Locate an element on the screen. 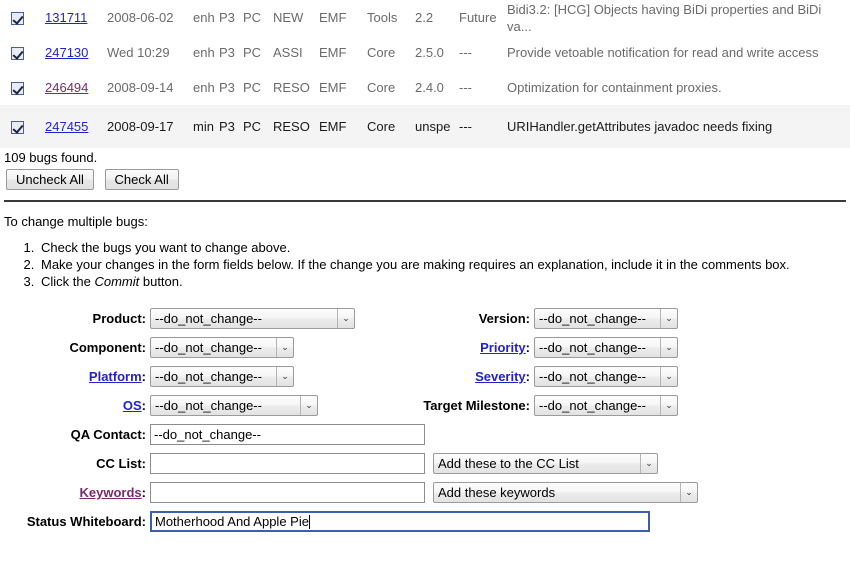 This screenshot has width=850, height=562. cc-action-select-value: Add these to the CC List is located at coordinates (508, 463).